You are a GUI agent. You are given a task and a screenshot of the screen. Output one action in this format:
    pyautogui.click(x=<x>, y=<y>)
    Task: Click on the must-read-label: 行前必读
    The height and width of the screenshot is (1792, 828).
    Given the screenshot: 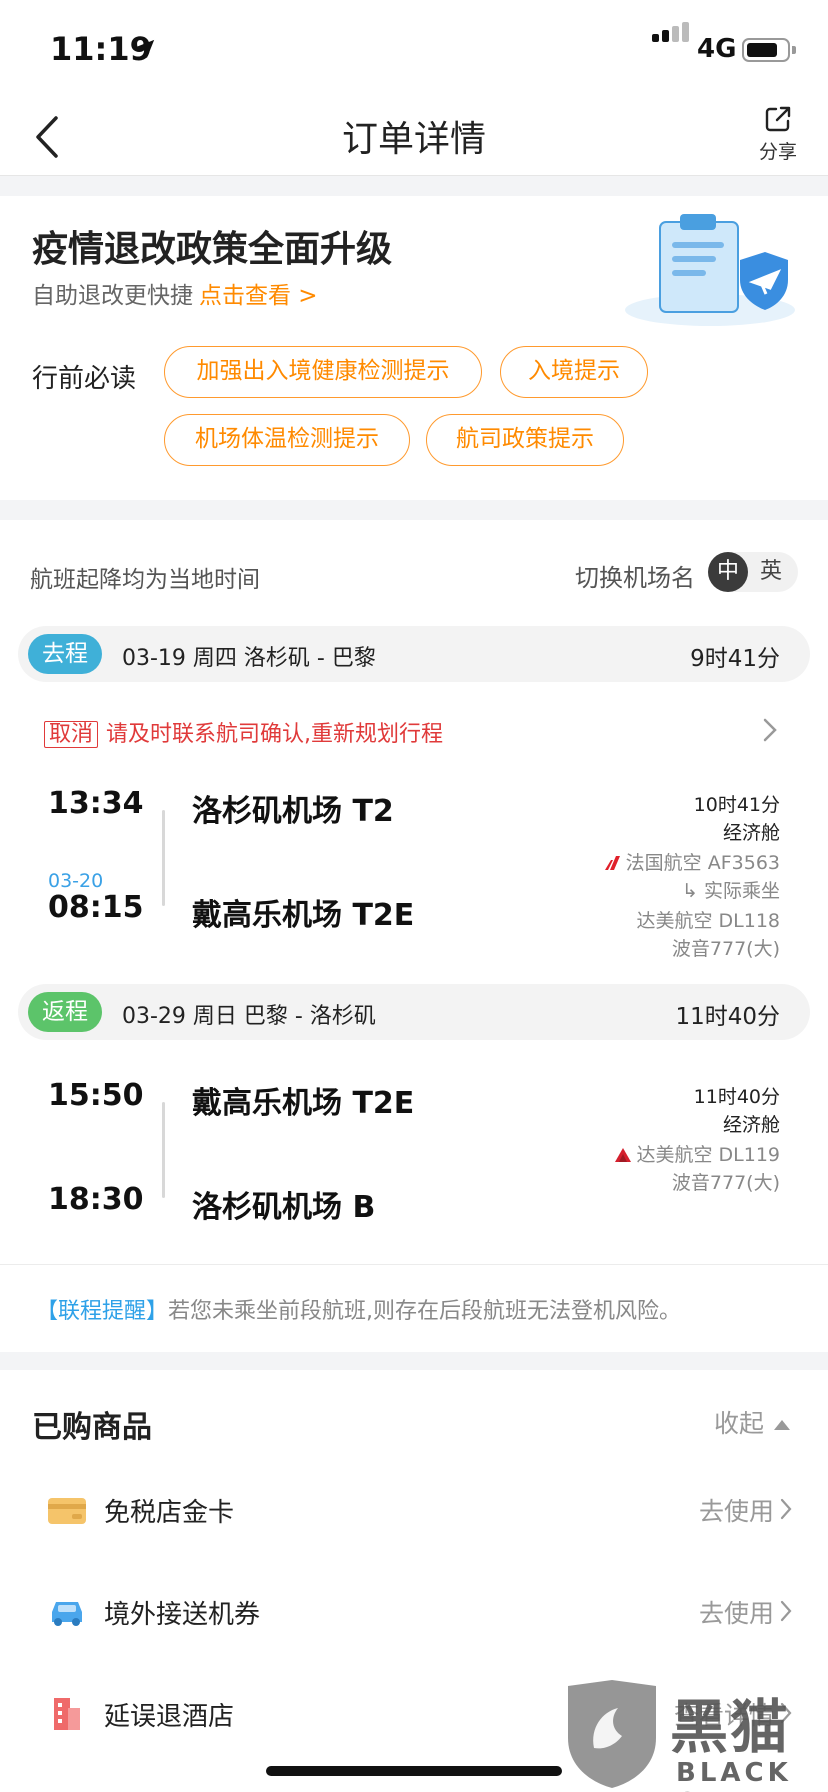 What is the action you would take?
    pyautogui.click(x=84, y=379)
    